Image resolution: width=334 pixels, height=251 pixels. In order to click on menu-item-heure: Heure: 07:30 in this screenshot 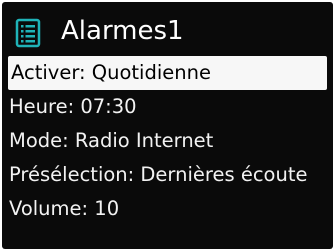, I will do `click(167, 107)`.